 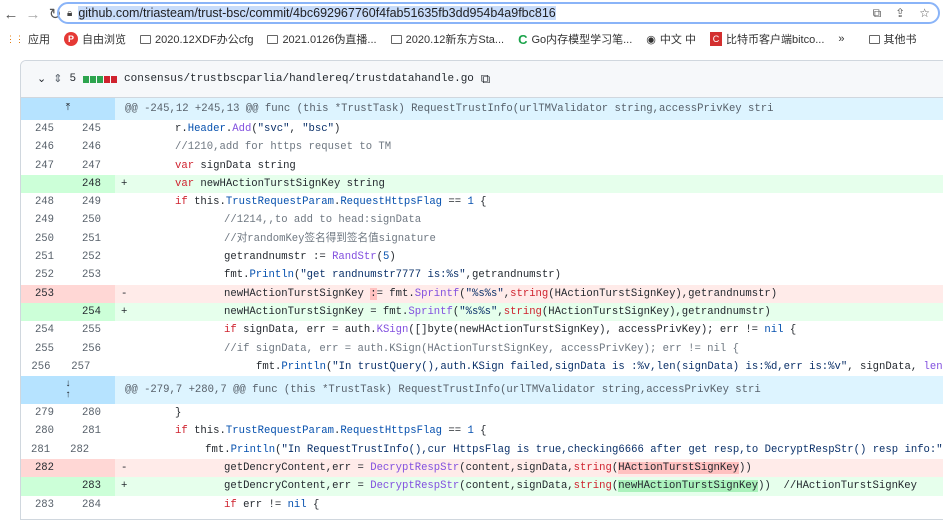 What do you see at coordinates (541, 129) in the screenshot?
I see `code-line: r.Header.Add("svc", "bsc")` at bounding box center [541, 129].